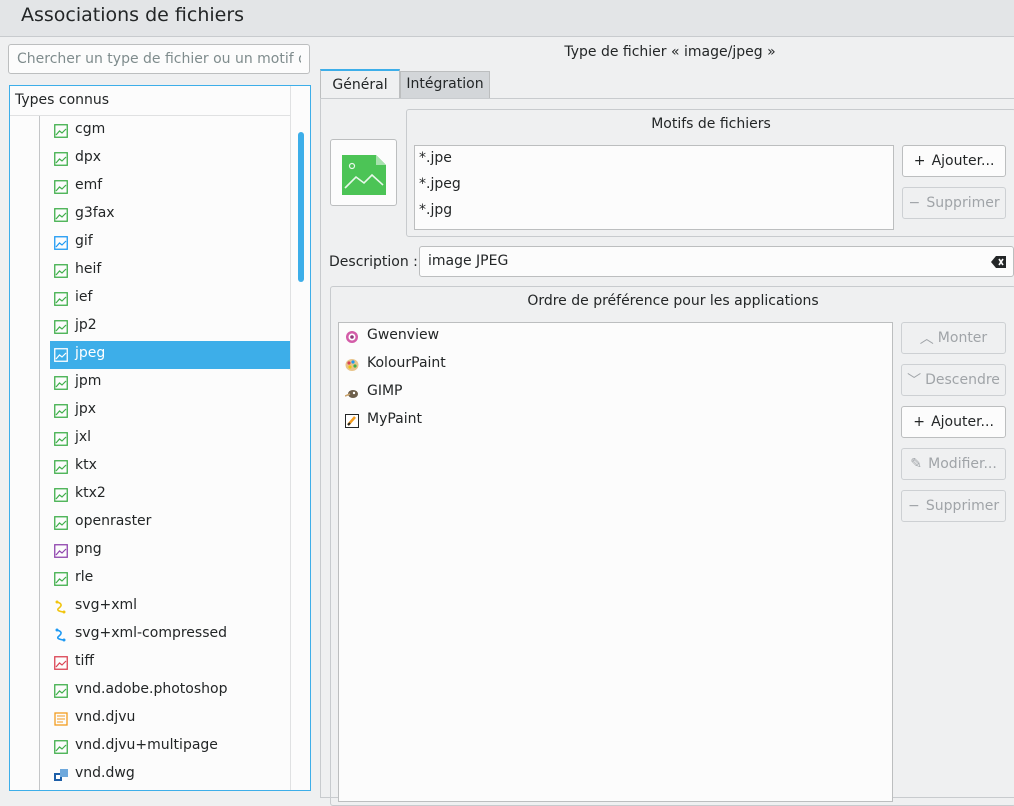 The width and height of the screenshot is (1014, 806). What do you see at coordinates (440, 184) in the screenshot?
I see `pattern-item: *.jpeg` at bounding box center [440, 184].